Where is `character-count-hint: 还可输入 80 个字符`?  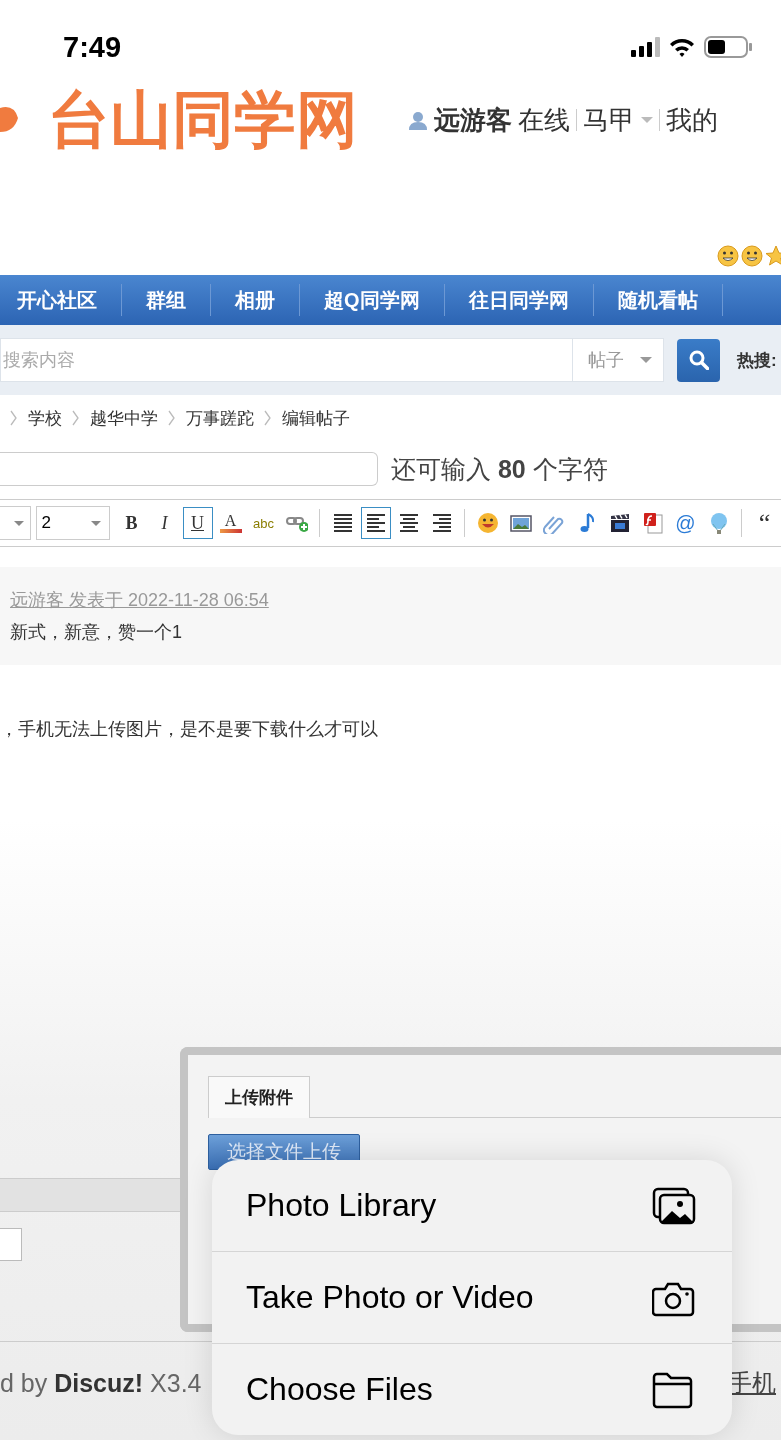
character-count-hint: 还可输入 80 个字符 is located at coordinates (499, 469).